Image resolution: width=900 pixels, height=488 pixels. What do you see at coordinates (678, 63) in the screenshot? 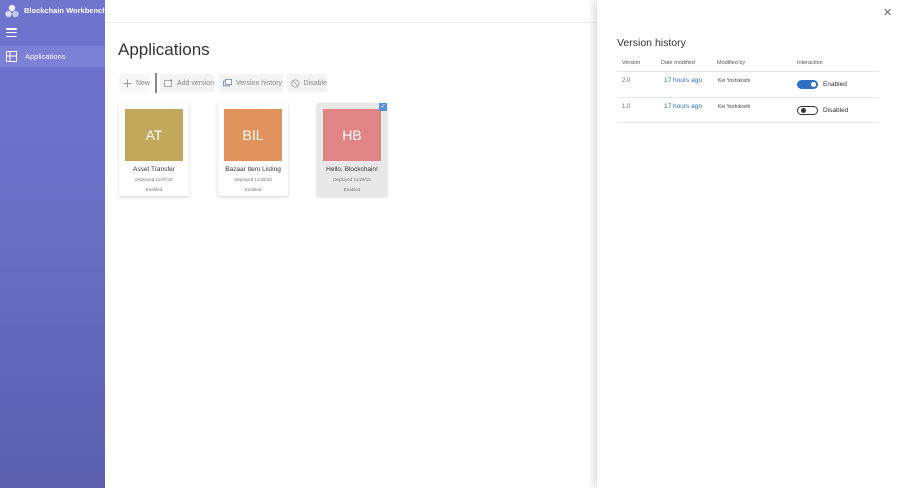
I see `column-header-date-modified: Date modified` at bounding box center [678, 63].